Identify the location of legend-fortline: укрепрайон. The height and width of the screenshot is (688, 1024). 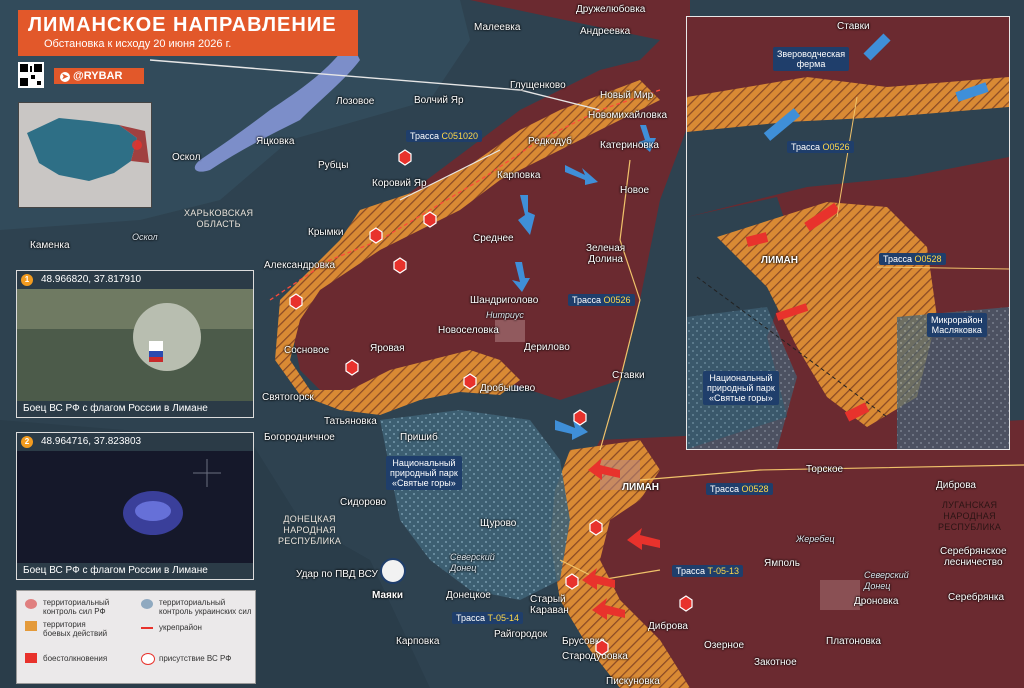
(180, 627).